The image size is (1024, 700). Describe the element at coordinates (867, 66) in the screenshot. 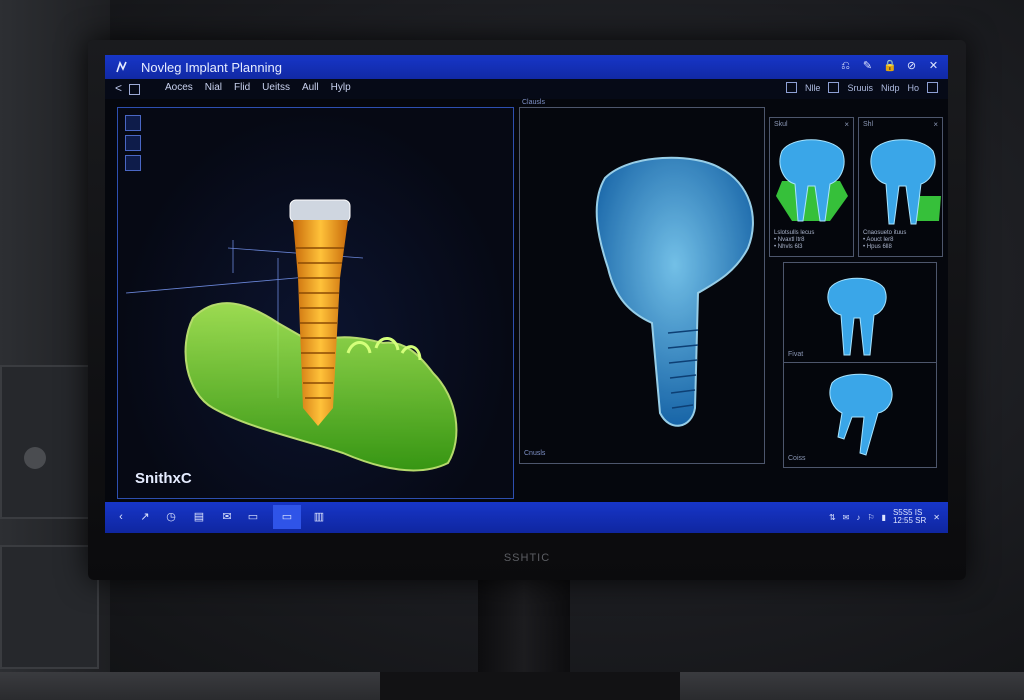

I see `edit-icon: ✎` at that location.